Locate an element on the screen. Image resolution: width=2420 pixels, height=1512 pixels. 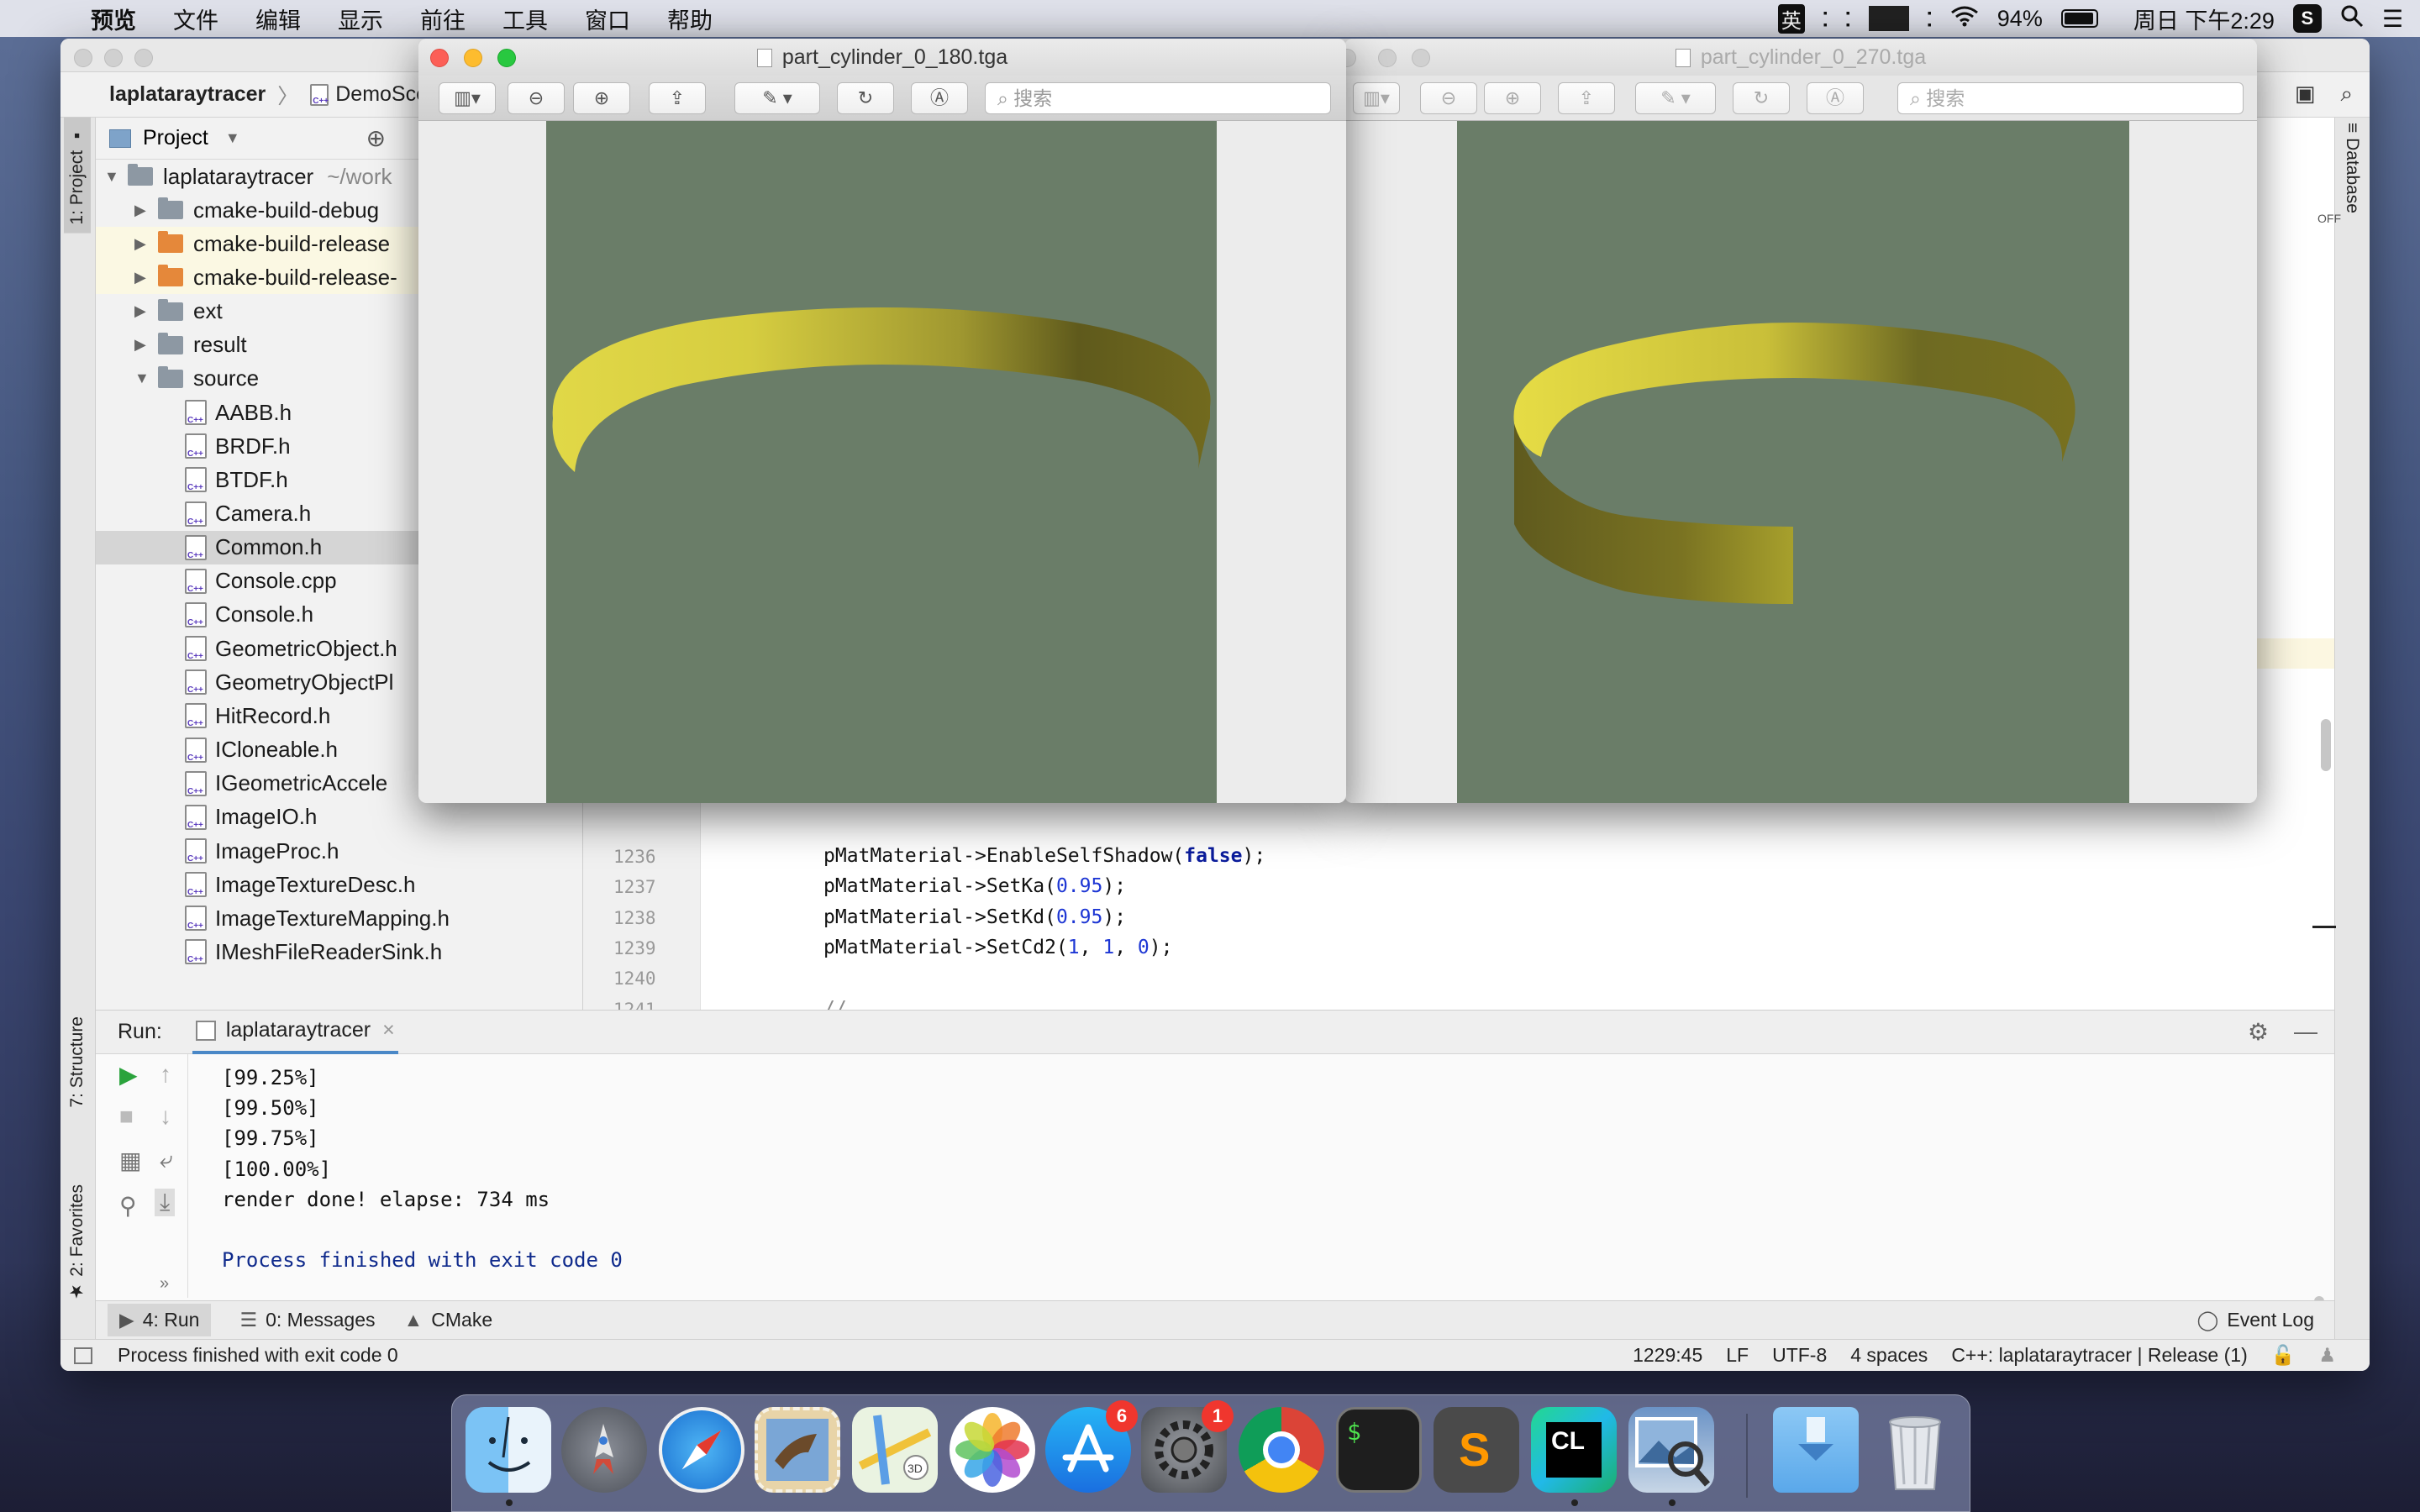
terminal-toggle-icon: ▣ is located at coordinates (2305, 94).